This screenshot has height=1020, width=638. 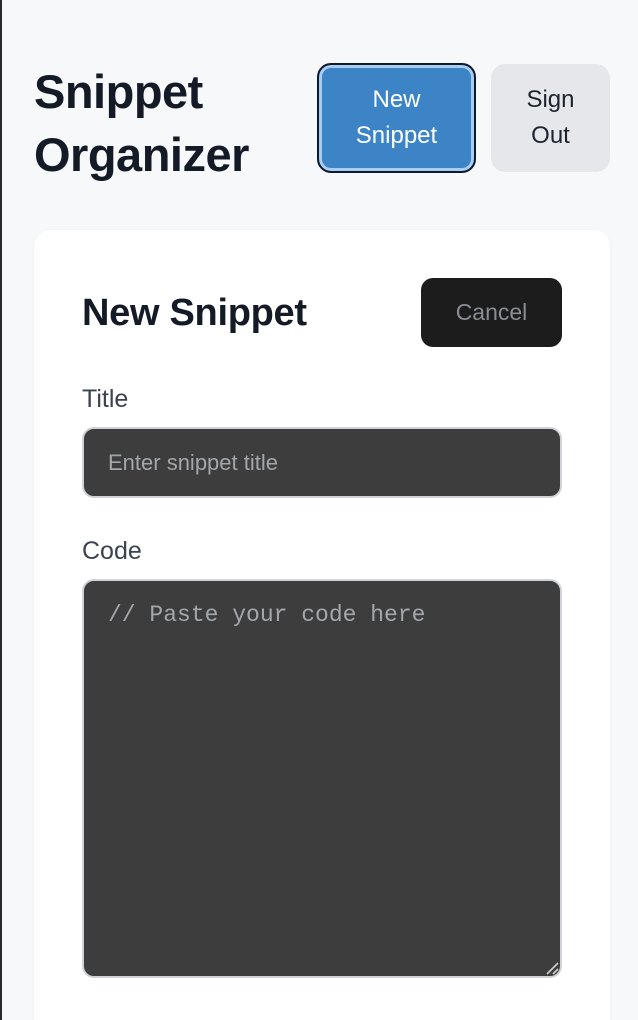 What do you see at coordinates (550, 118) in the screenshot?
I see `sign-out-button: Sign Out` at bounding box center [550, 118].